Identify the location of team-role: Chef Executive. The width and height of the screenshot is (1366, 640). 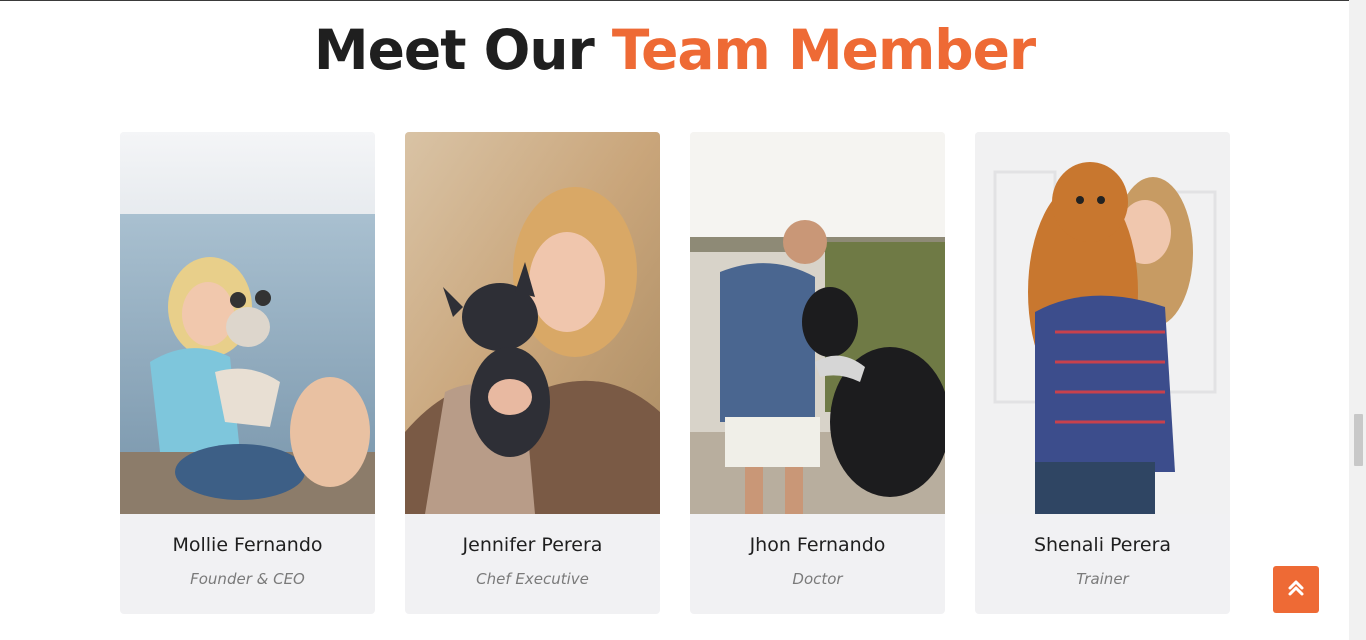
(532, 579).